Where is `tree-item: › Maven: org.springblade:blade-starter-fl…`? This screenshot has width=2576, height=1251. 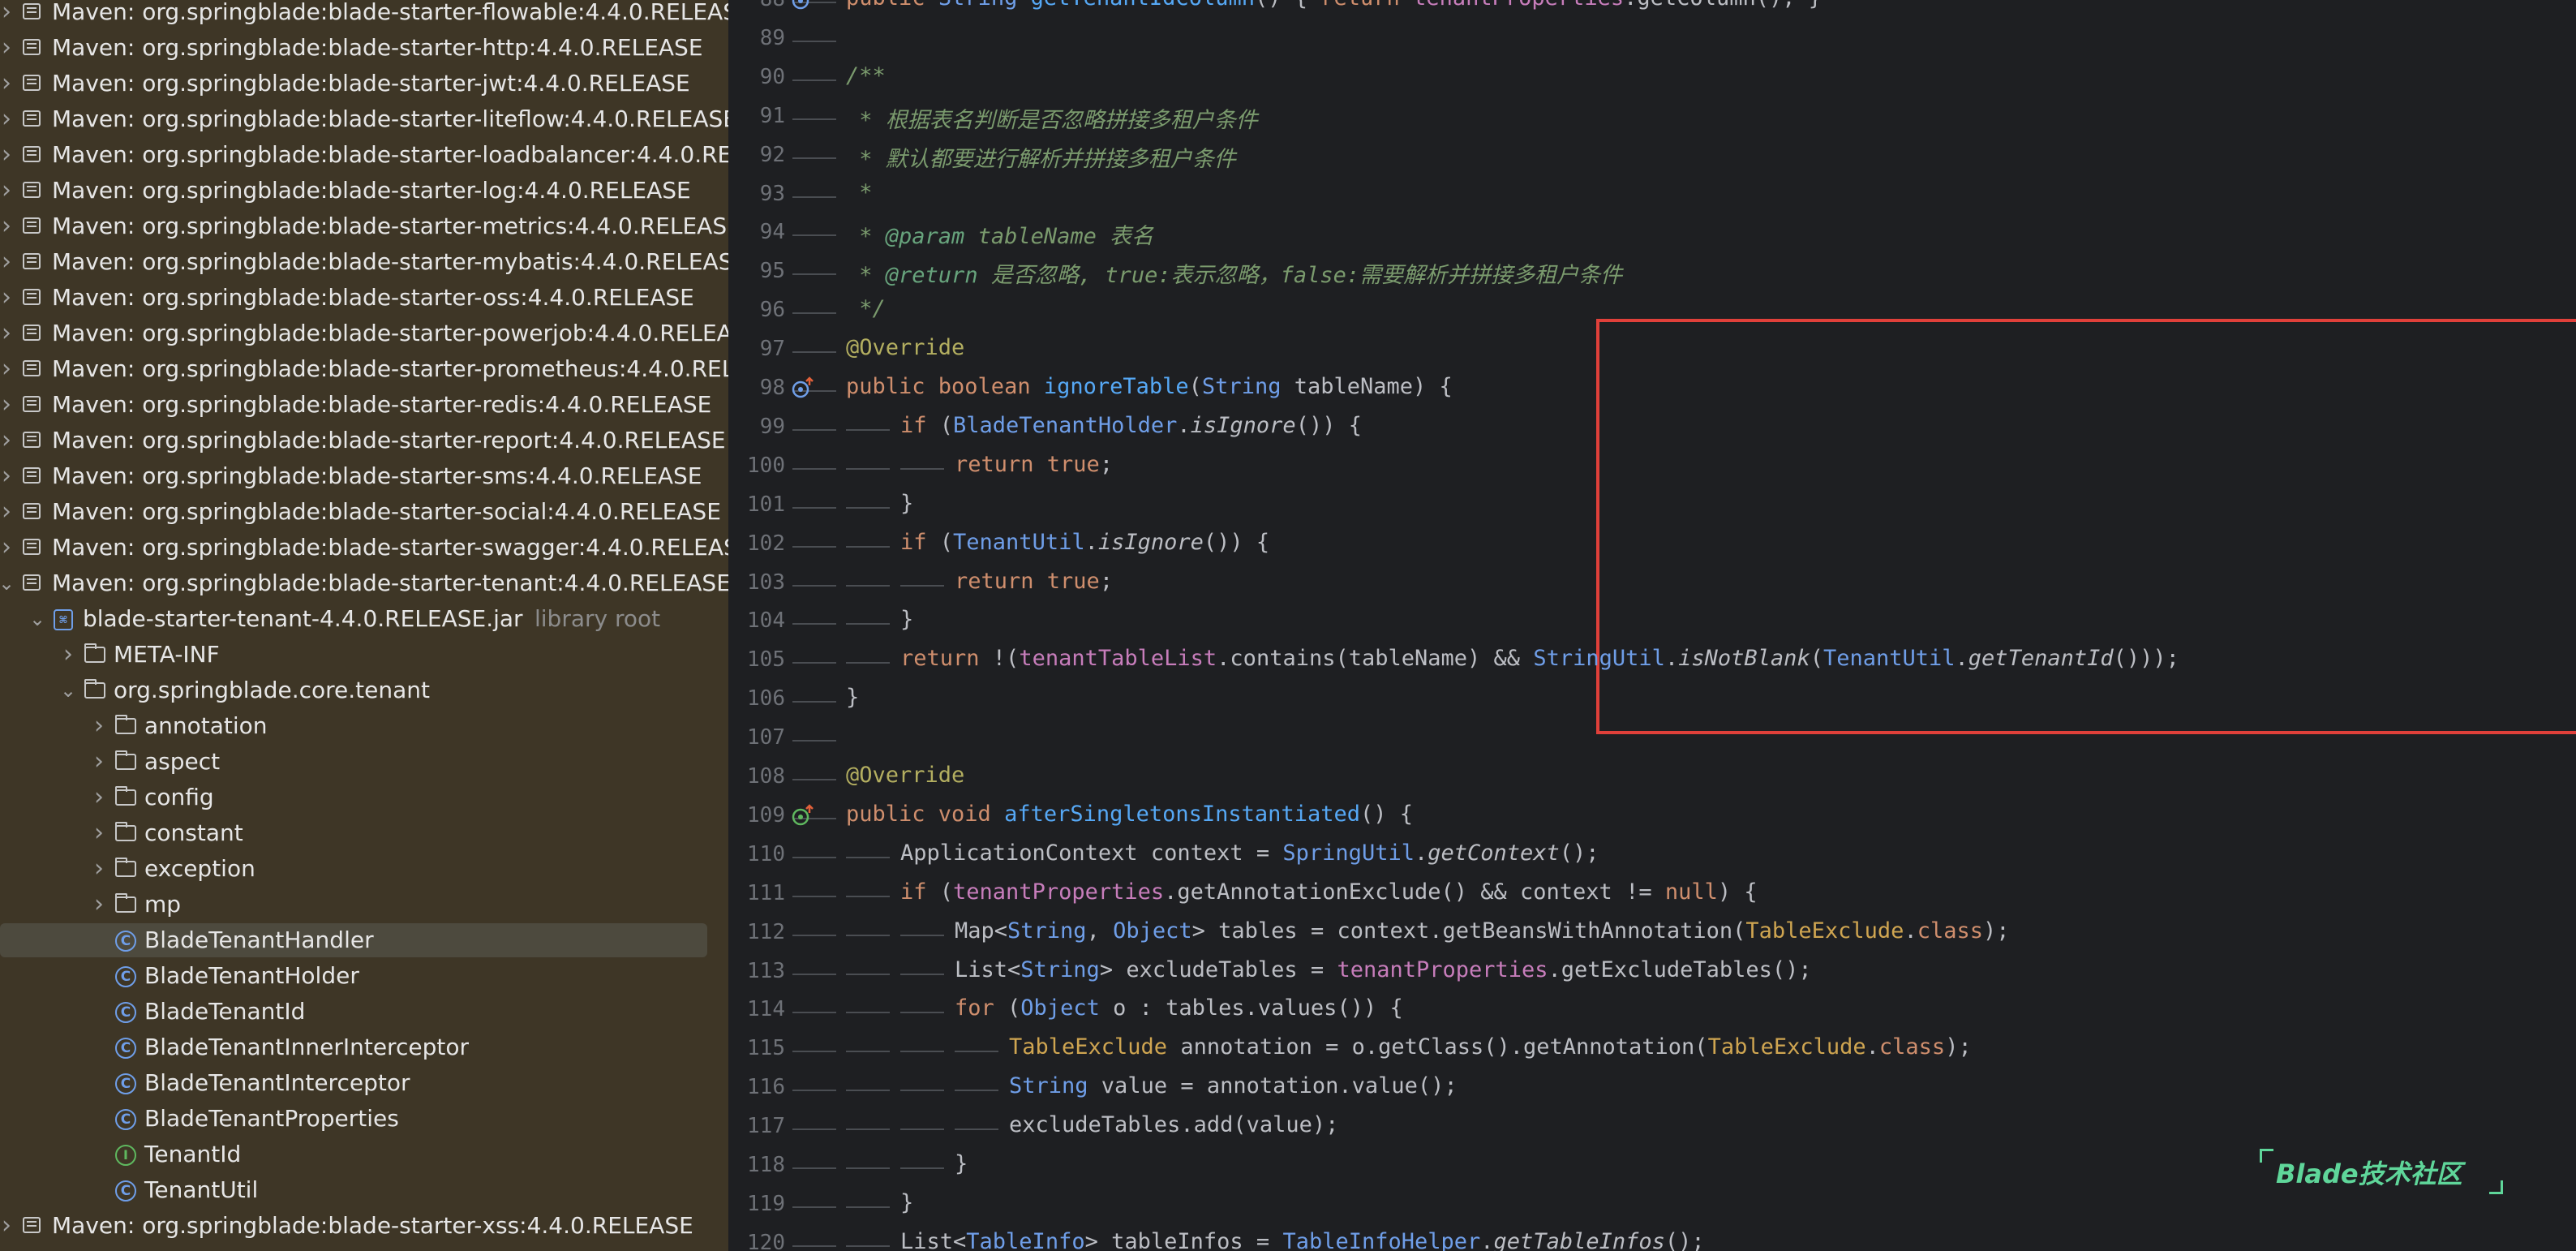
tree-item: › Maven: org.springblade:blade-starter-fl… is located at coordinates (364, 15).